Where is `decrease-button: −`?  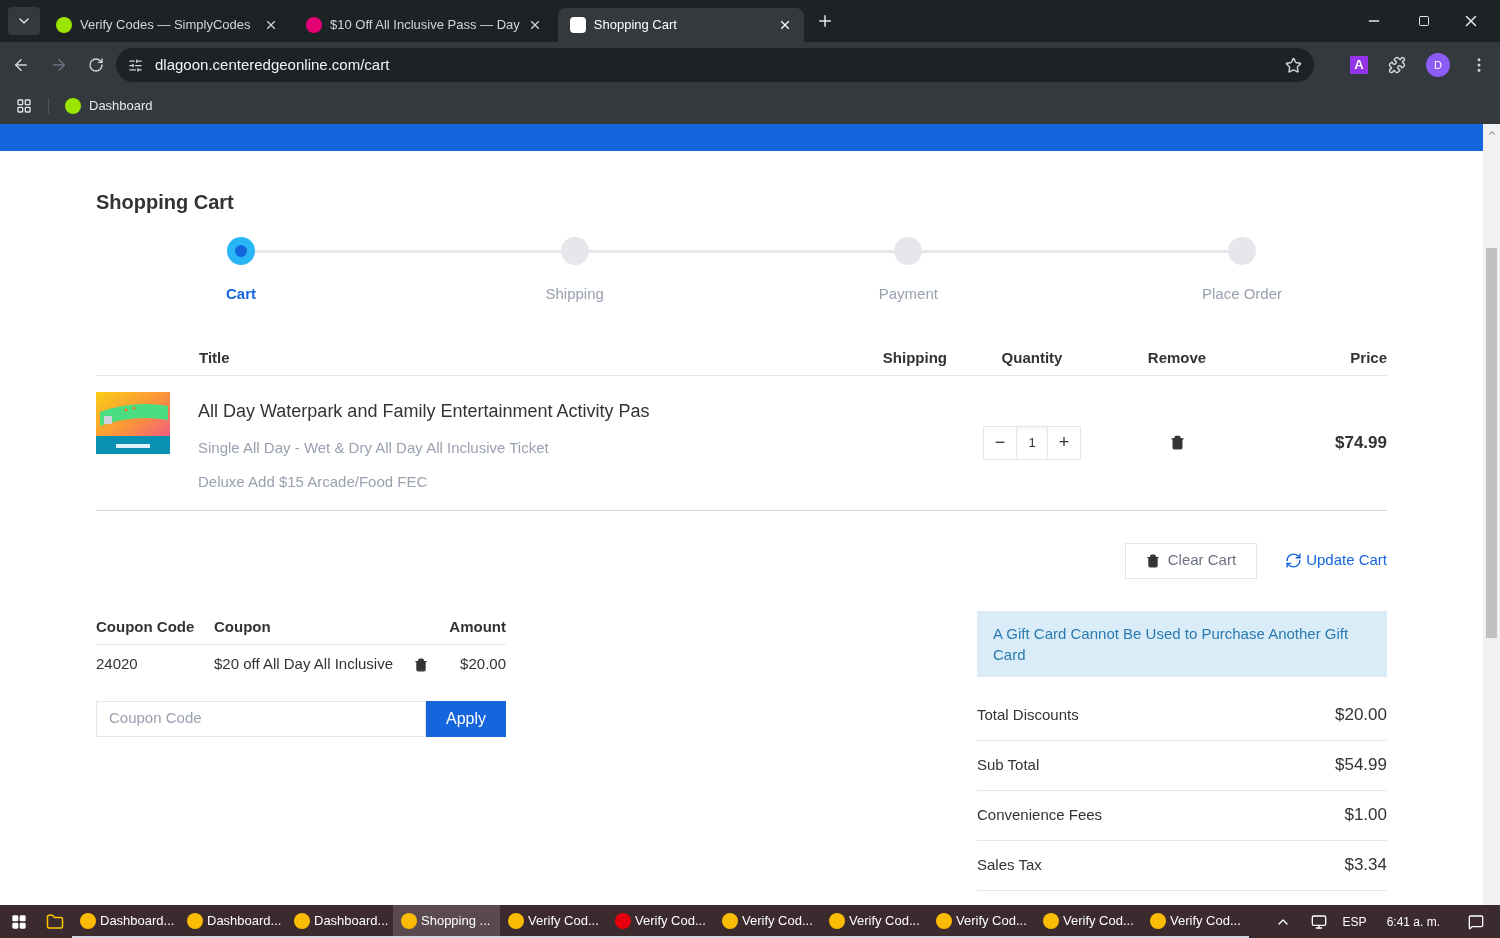
decrease-button: − is located at coordinates (1000, 442).